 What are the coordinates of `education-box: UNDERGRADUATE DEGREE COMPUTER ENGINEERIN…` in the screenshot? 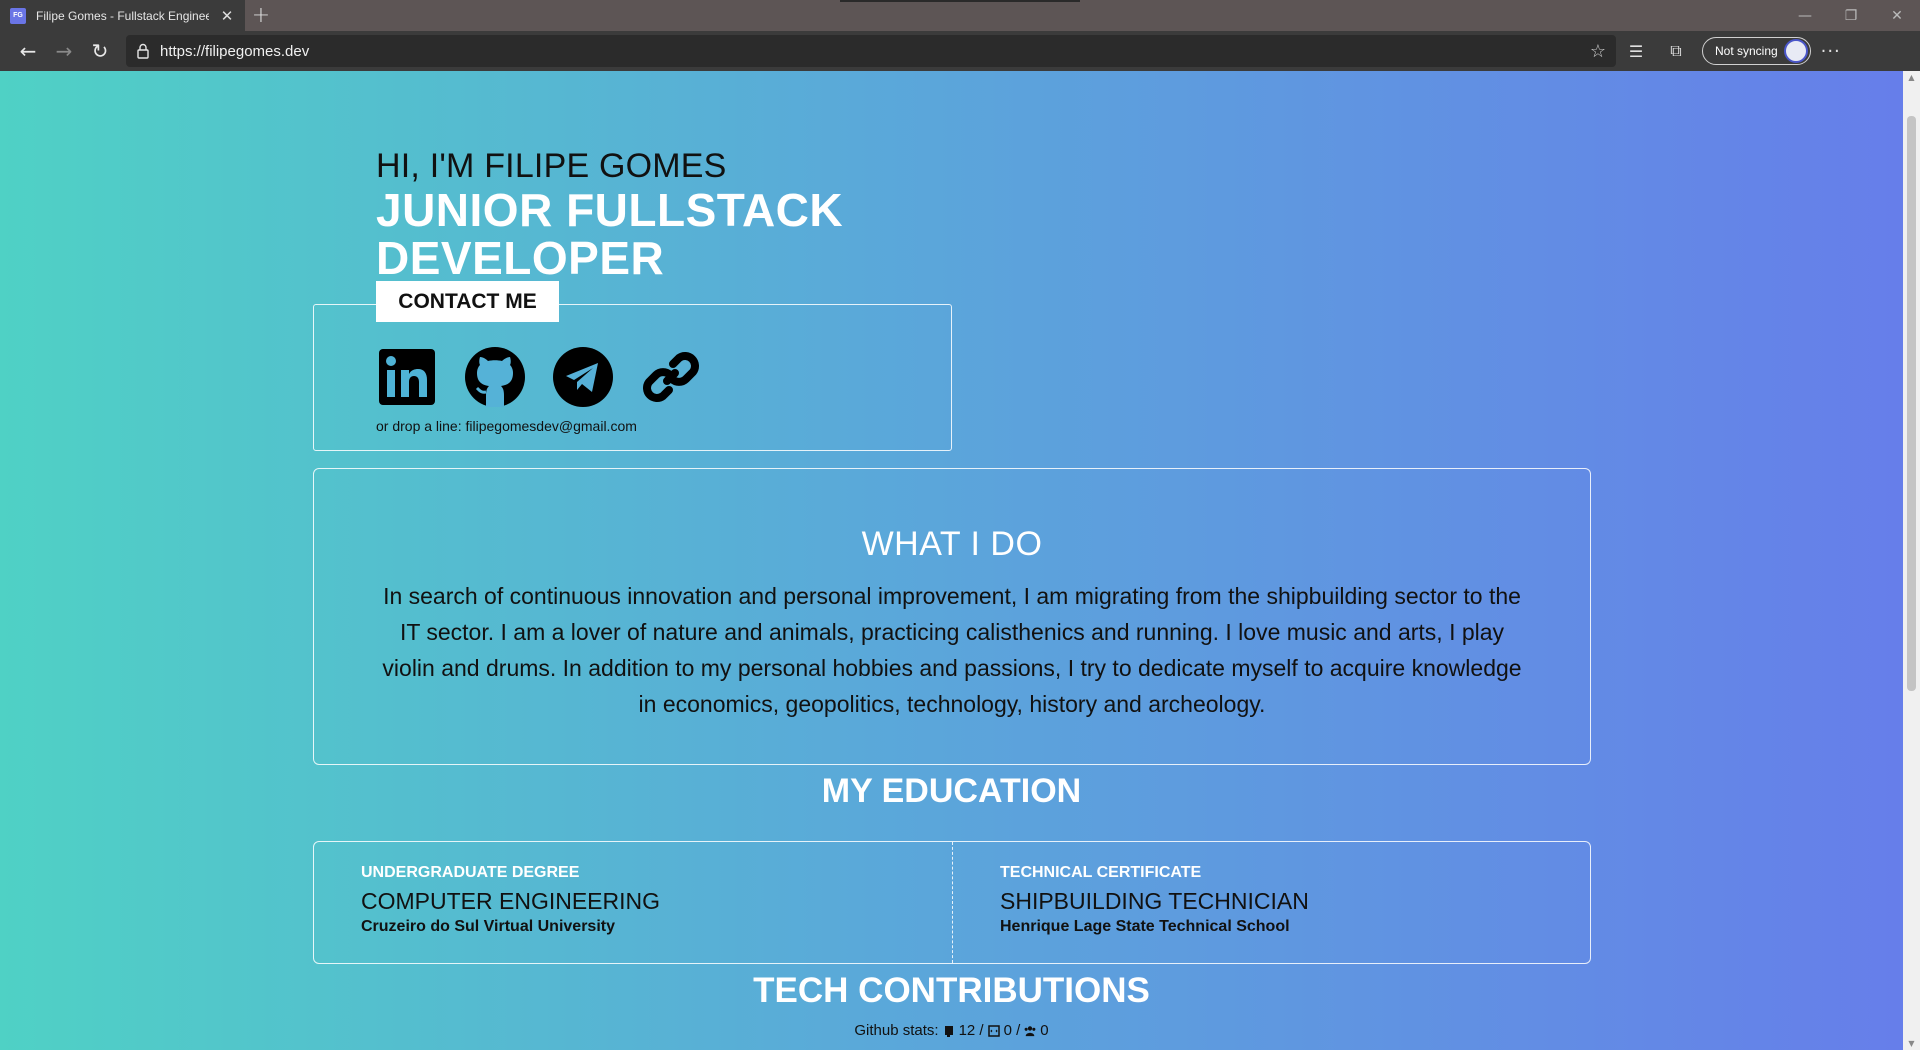 It's located at (952, 902).